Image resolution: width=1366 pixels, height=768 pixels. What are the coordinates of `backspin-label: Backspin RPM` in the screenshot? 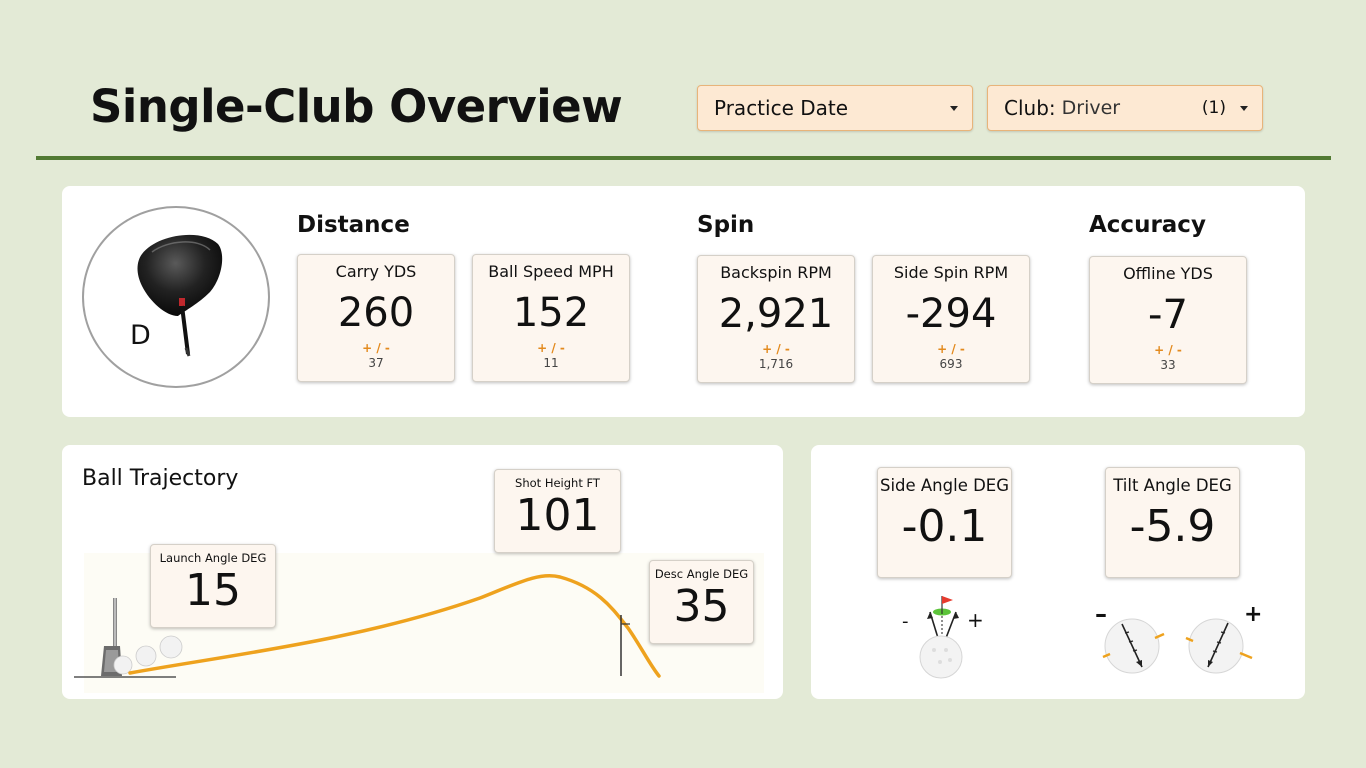 It's located at (776, 272).